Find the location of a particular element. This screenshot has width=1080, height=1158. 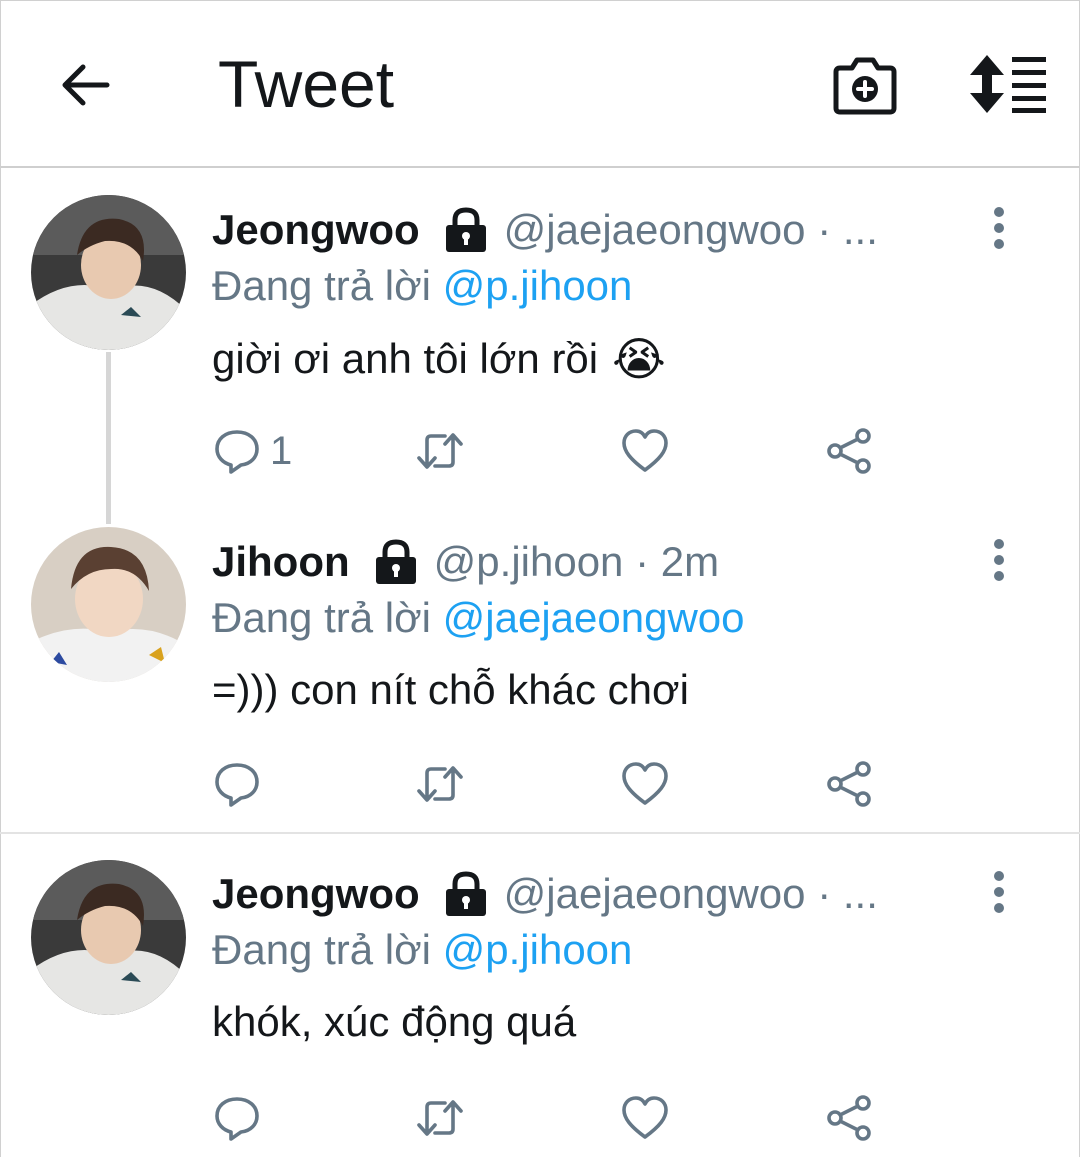

crying-emoji: 😭 is located at coordinates (639, 359).